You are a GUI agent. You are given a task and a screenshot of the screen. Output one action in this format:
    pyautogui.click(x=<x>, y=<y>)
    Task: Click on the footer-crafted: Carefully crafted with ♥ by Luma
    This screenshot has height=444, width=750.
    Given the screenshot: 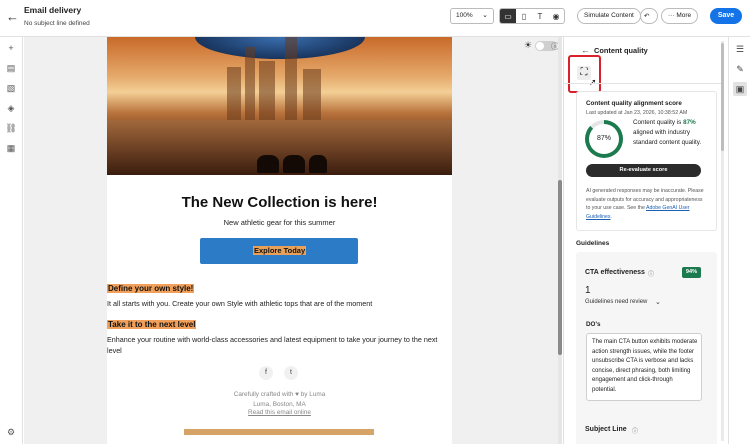 What is the action you would take?
    pyautogui.click(x=279, y=394)
    